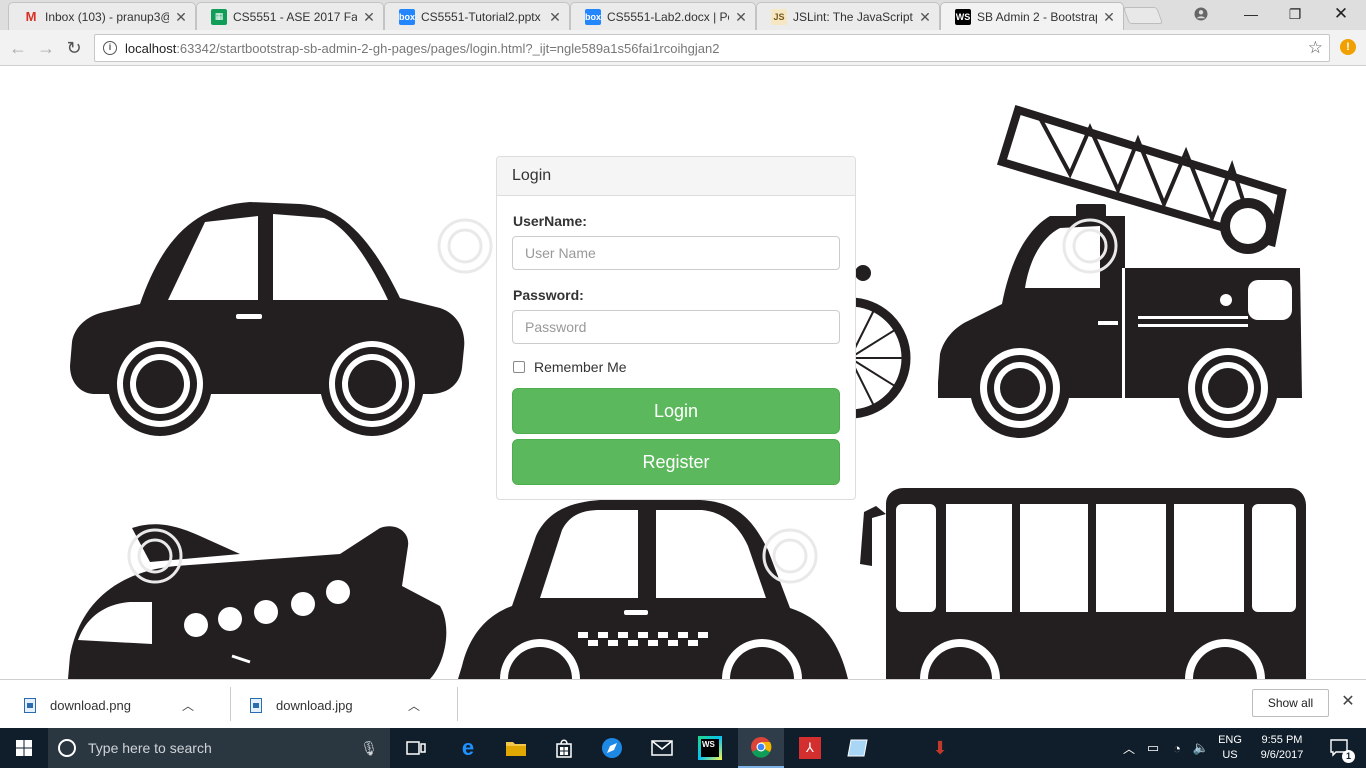 The width and height of the screenshot is (1366, 768). I want to click on login-button: Login, so click(676, 411).